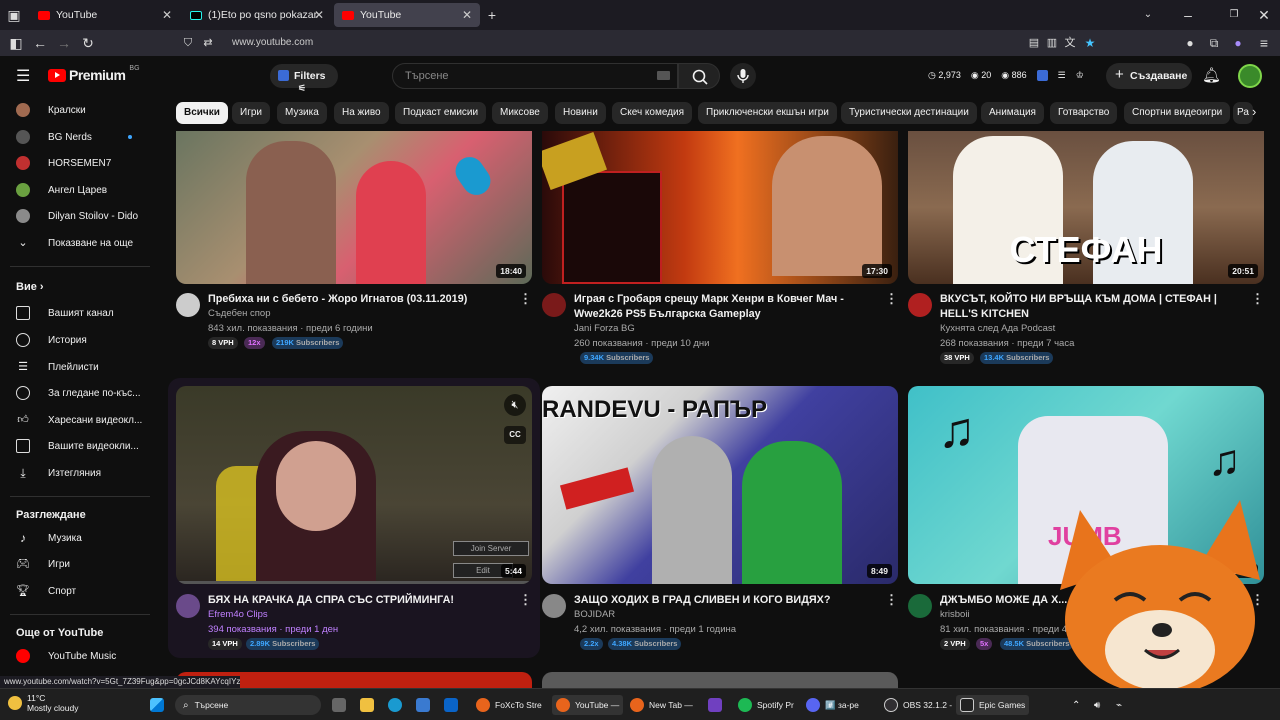 Image resolution: width=1280 pixels, height=720 pixels. Describe the element at coordinates (1264, 15) in the screenshot. I see `close-window-icon: ✕` at that location.